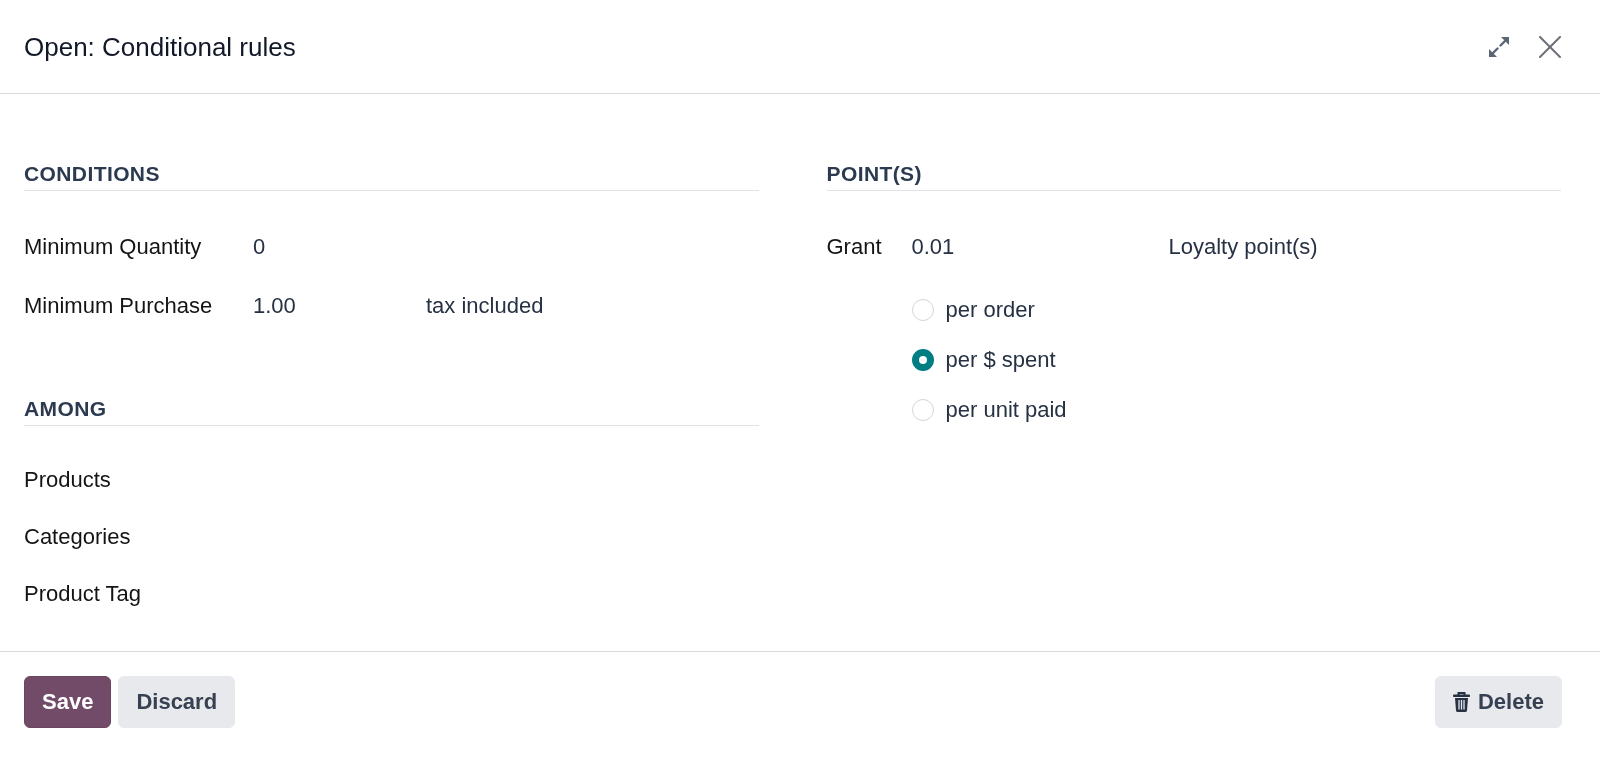 This screenshot has width=1600, height=758. What do you see at coordinates (1498, 702) in the screenshot?
I see `delete-button: Delete` at bounding box center [1498, 702].